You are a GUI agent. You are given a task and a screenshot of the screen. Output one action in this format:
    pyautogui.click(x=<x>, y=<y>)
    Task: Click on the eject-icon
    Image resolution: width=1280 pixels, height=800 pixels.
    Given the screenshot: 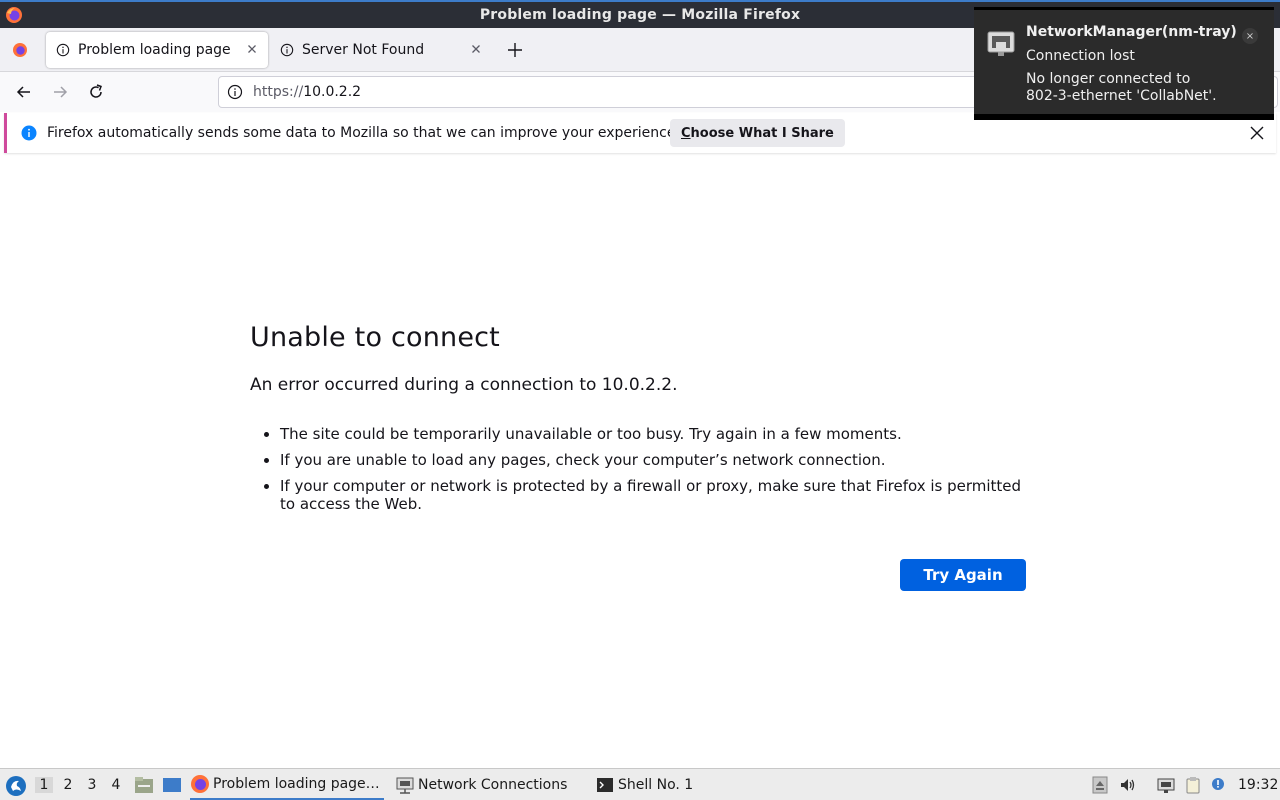 What is the action you would take?
    pyautogui.click(x=1100, y=785)
    